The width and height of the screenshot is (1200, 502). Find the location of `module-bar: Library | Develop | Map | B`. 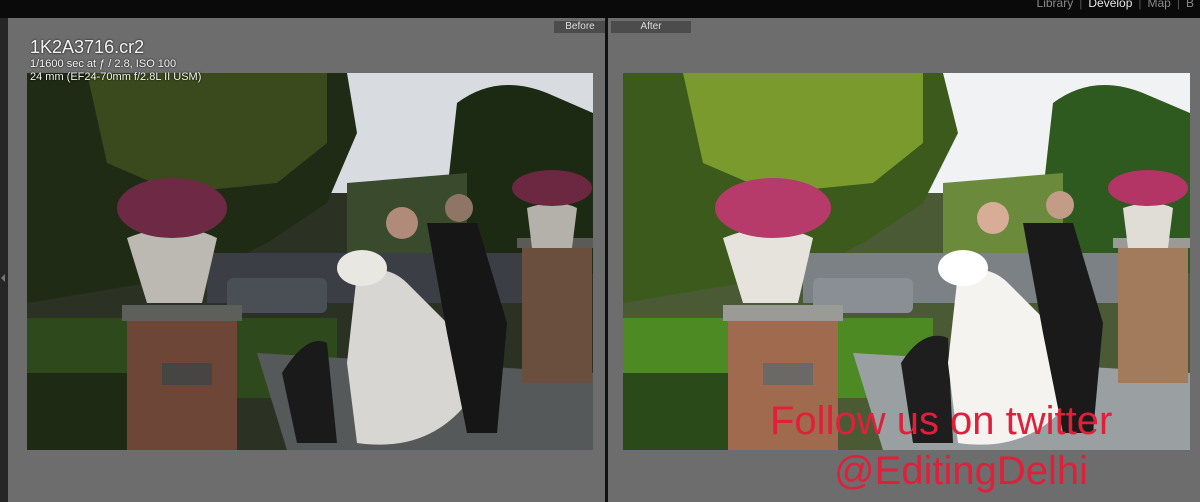

module-bar: Library | Develop | Map | B is located at coordinates (600, 9).